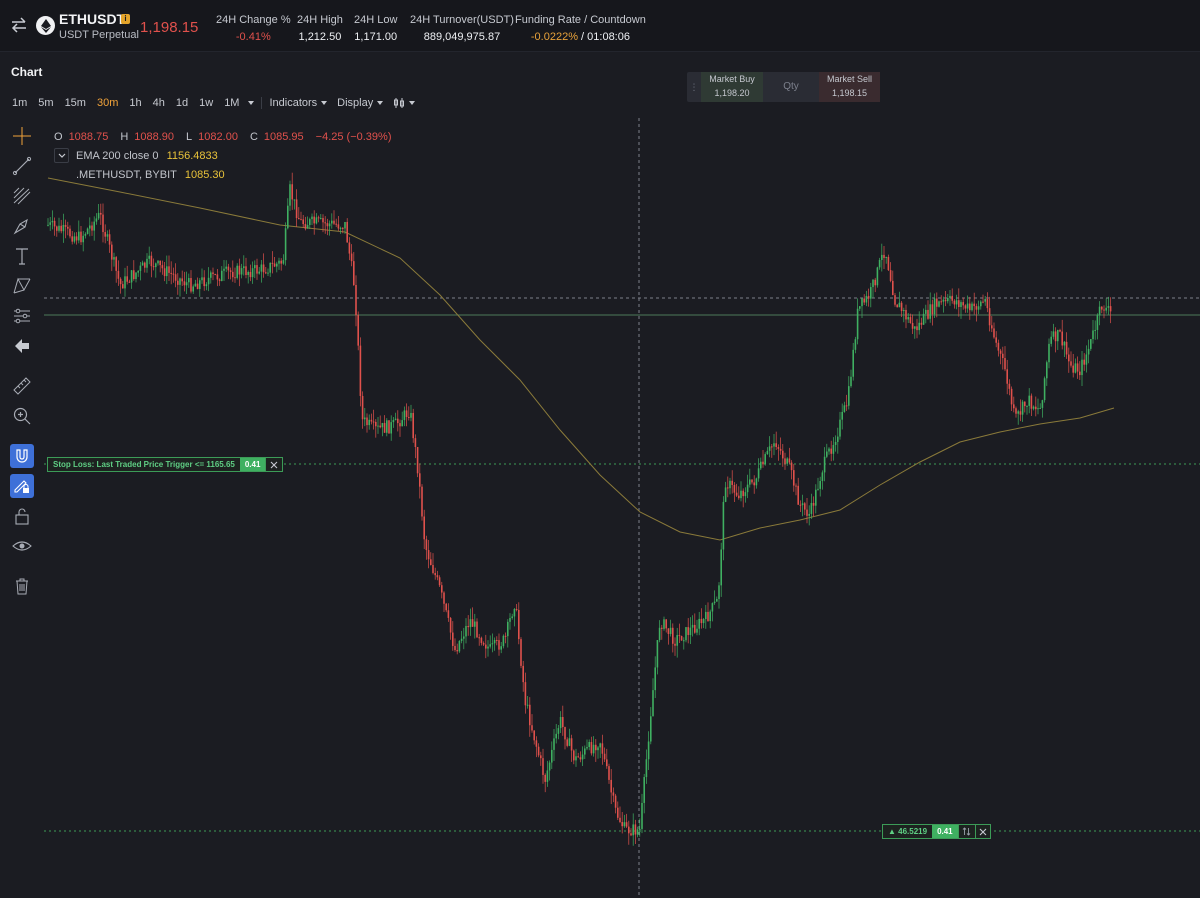  I want to click on fib-tool, so click(22, 196).